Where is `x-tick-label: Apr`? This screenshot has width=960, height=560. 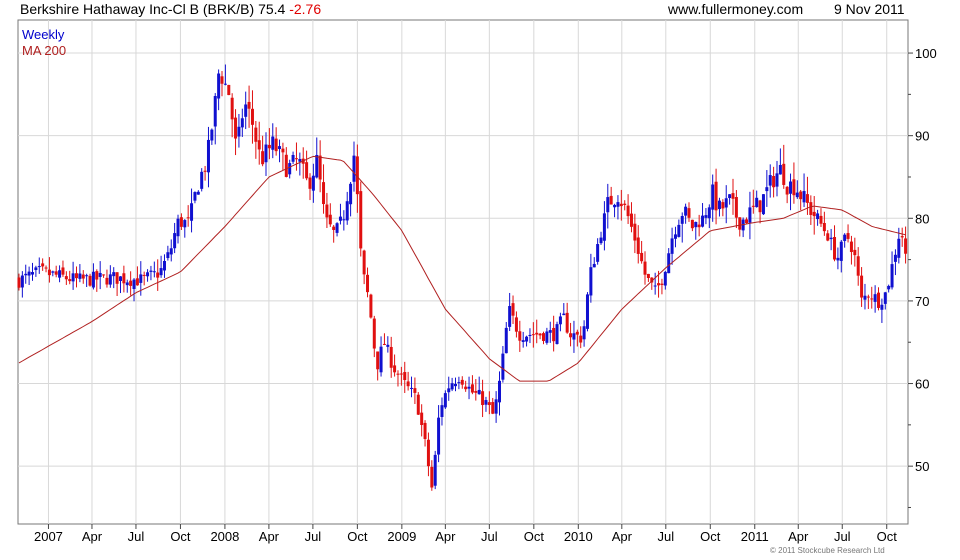
x-tick-label: Apr is located at coordinates (622, 536).